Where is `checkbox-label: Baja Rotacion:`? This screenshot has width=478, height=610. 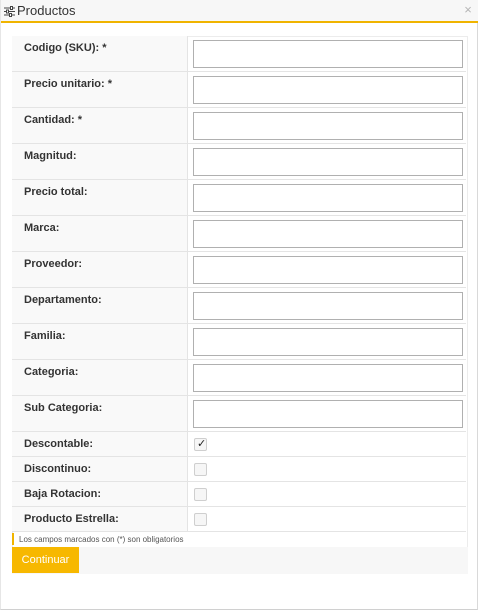
checkbox-label: Baja Rotacion: is located at coordinates (63, 494).